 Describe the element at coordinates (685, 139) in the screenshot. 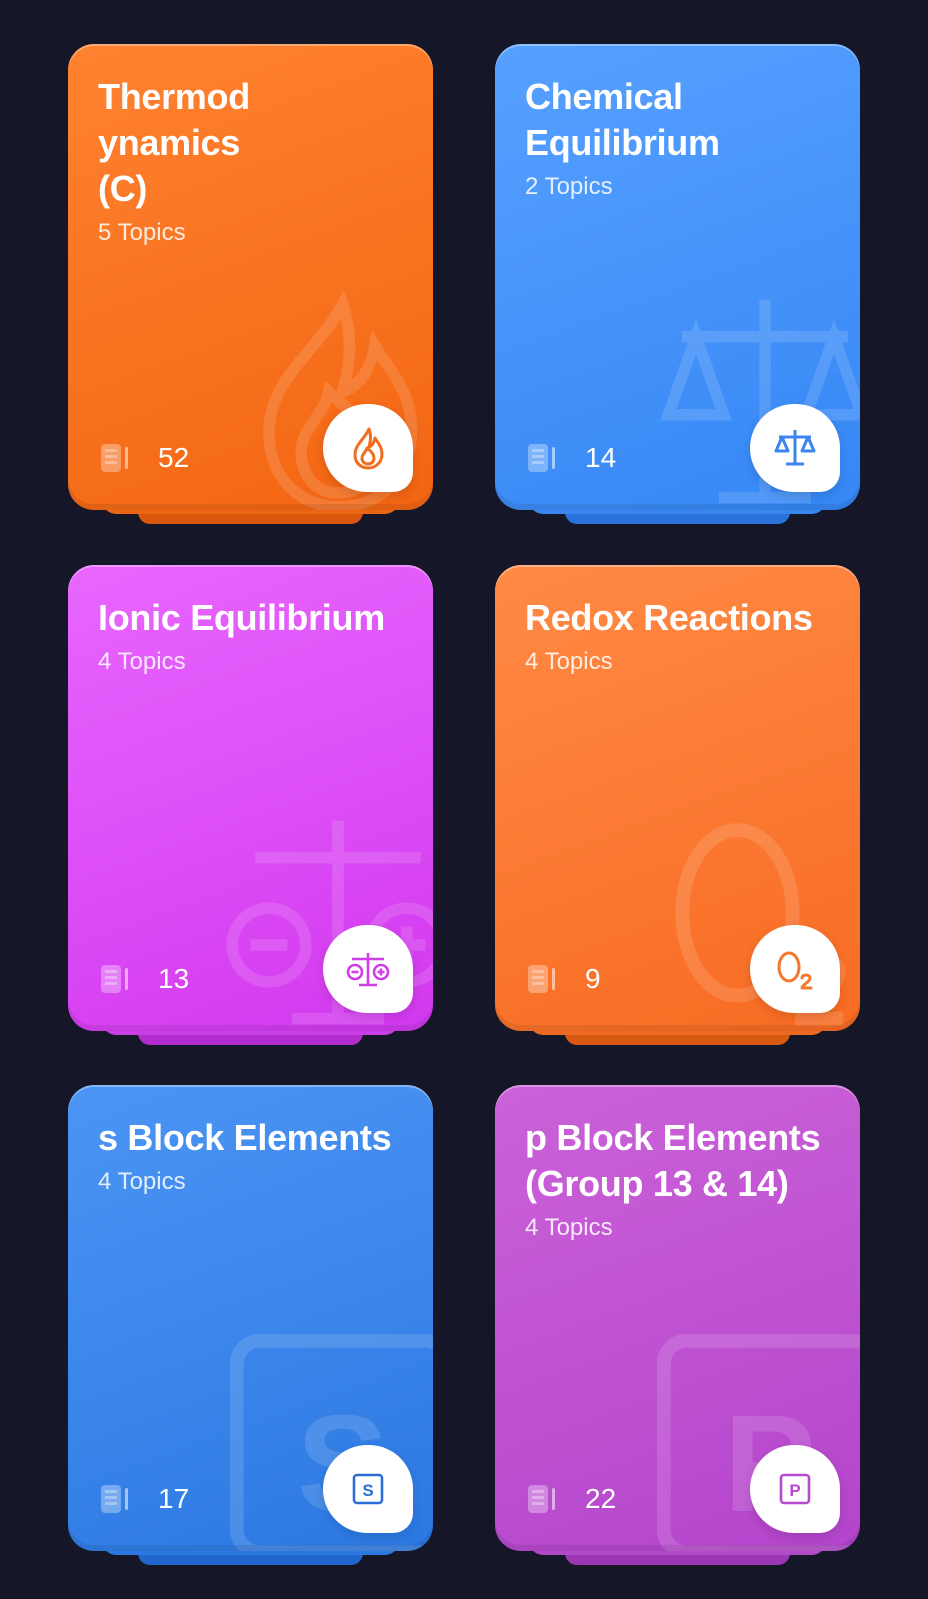

I see `chapter-title: Chemical Equilibrium 2 Topics` at that location.